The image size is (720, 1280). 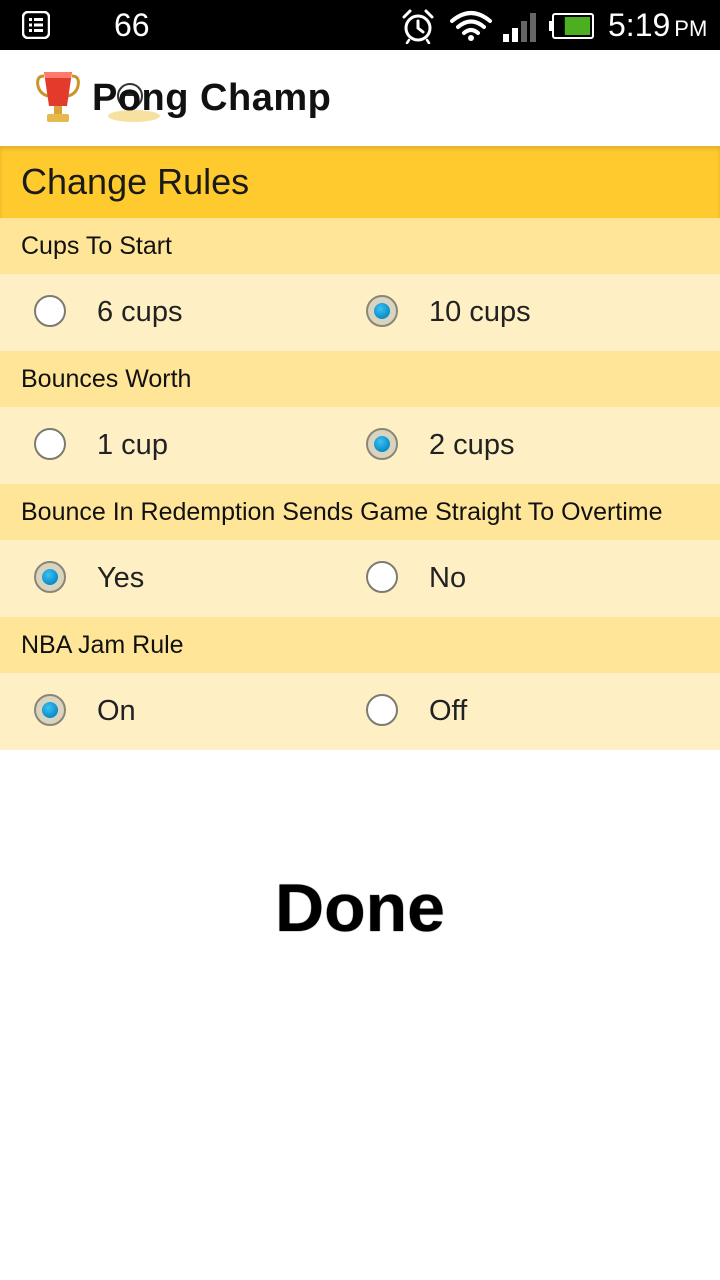 What do you see at coordinates (480, 312) in the screenshot?
I see `option-label: 10 cups` at bounding box center [480, 312].